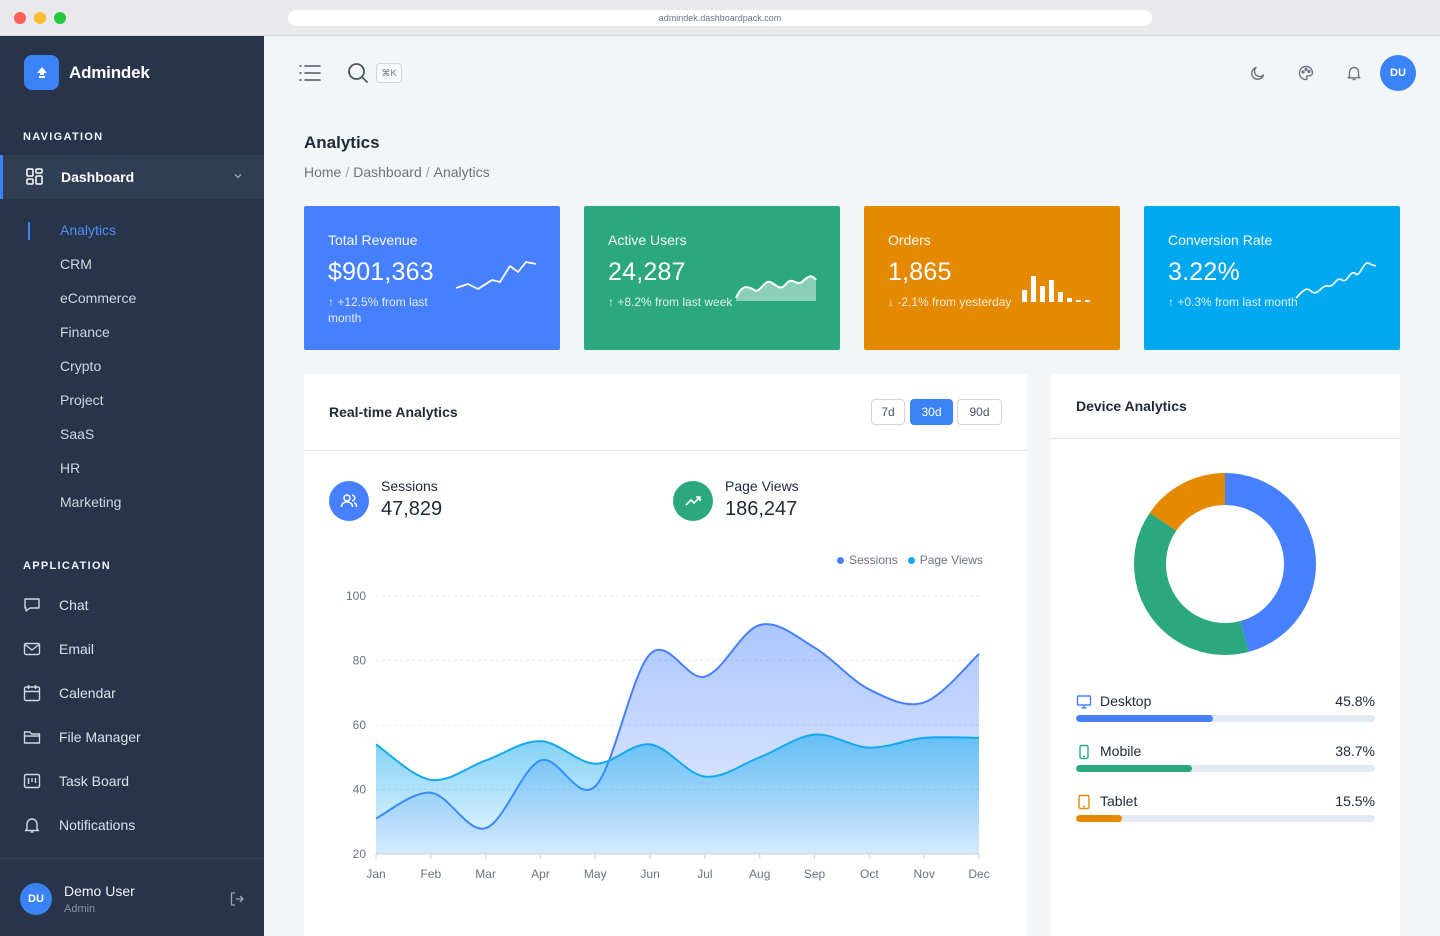  Describe the element at coordinates (1355, 701) in the screenshot. I see `device-value: 45.8%` at that location.